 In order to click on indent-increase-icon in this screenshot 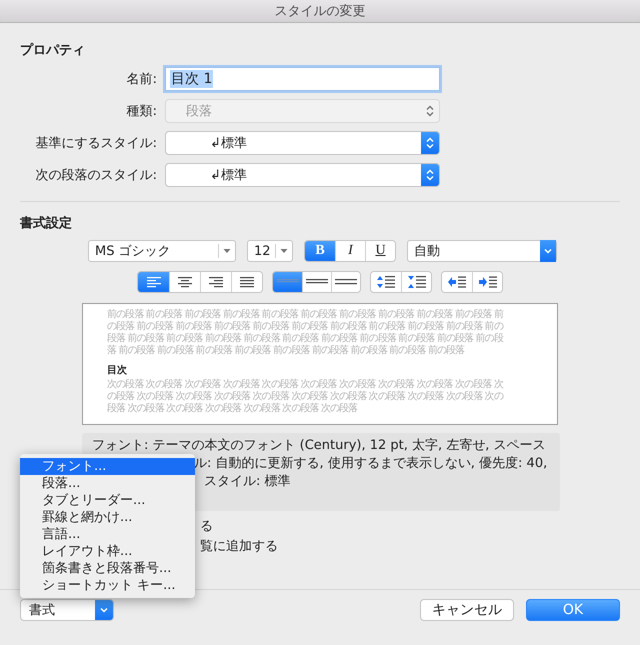, I will do `click(487, 282)`.